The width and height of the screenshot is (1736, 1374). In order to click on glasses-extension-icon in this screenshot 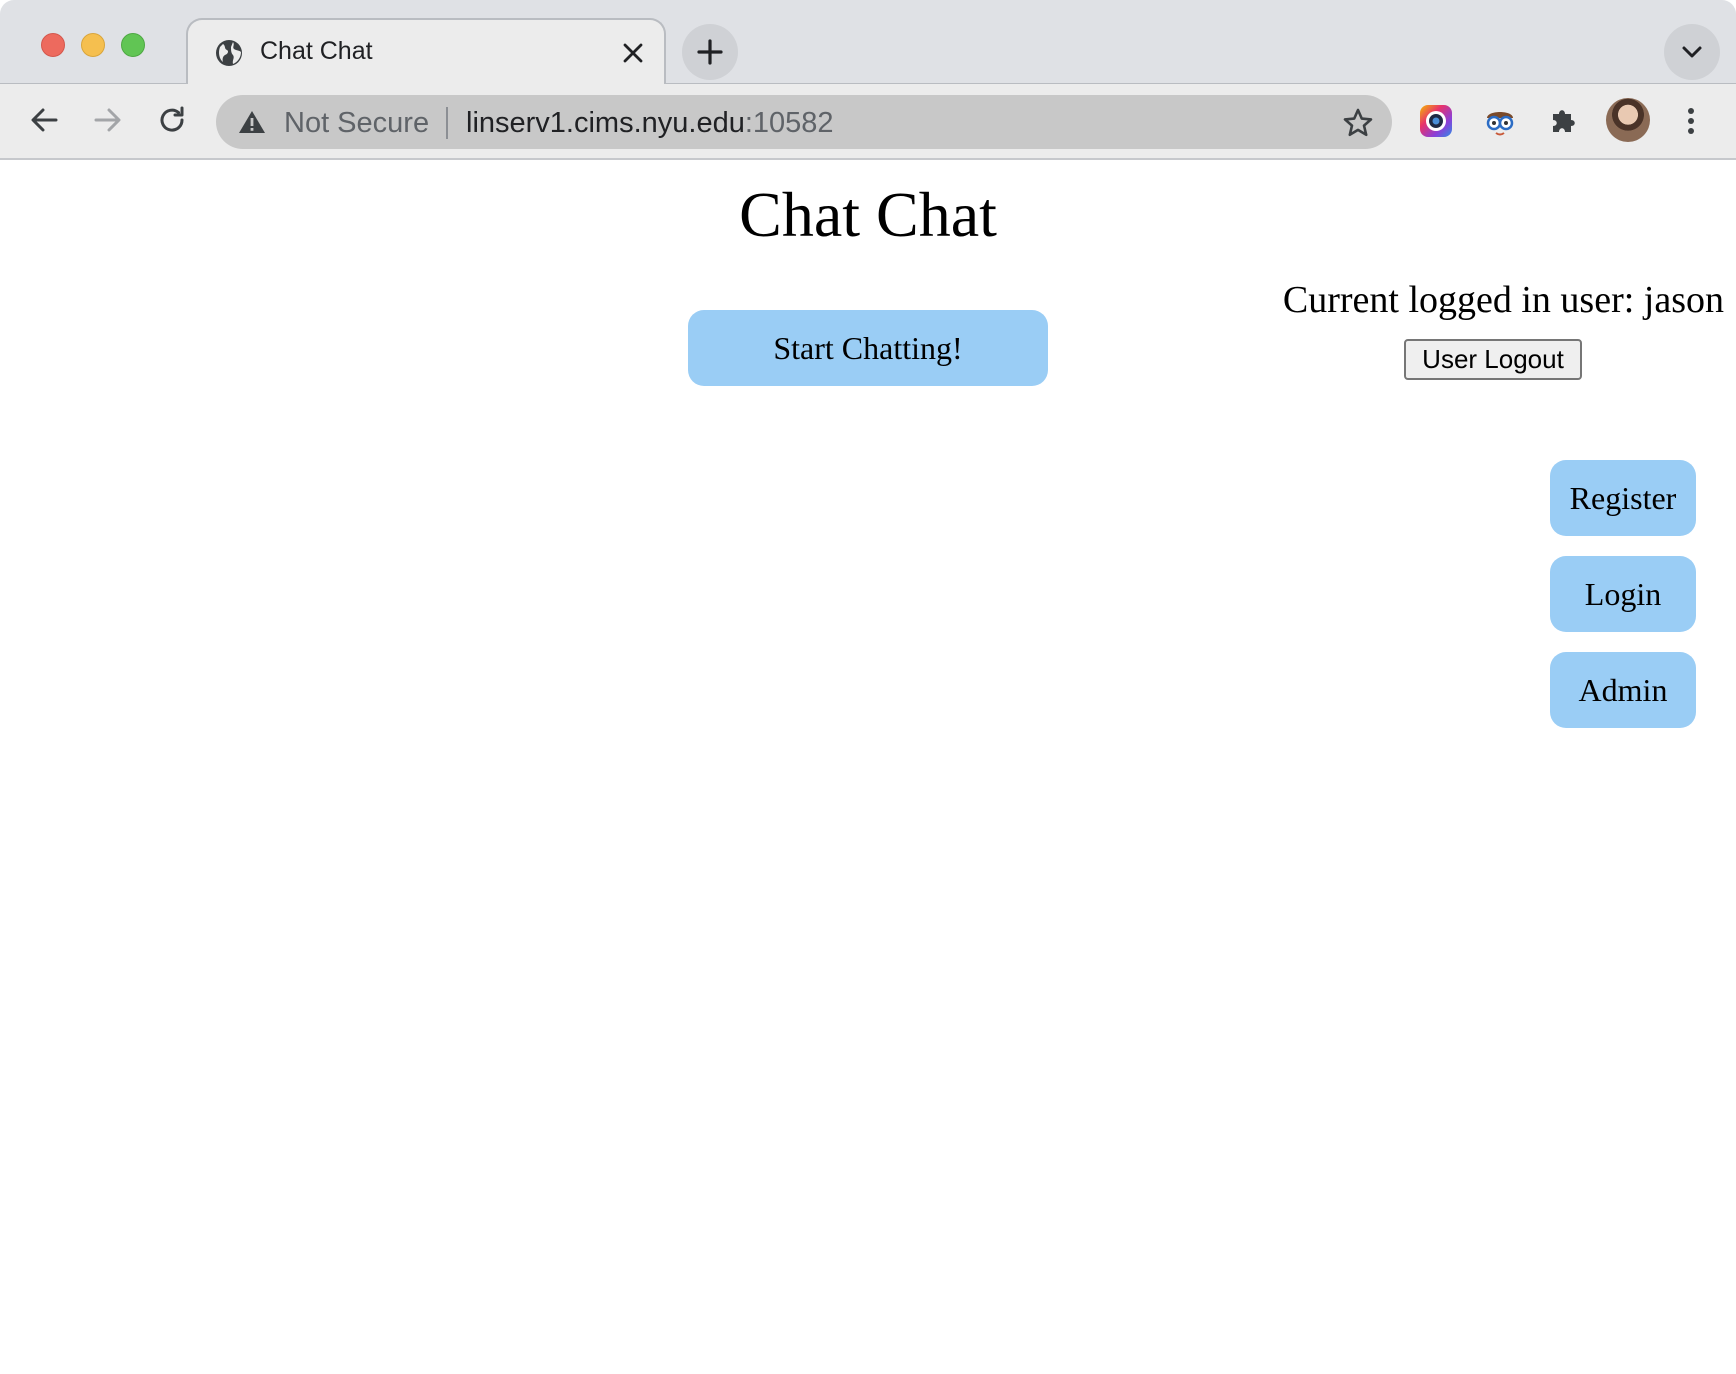, I will do `click(1500, 121)`.